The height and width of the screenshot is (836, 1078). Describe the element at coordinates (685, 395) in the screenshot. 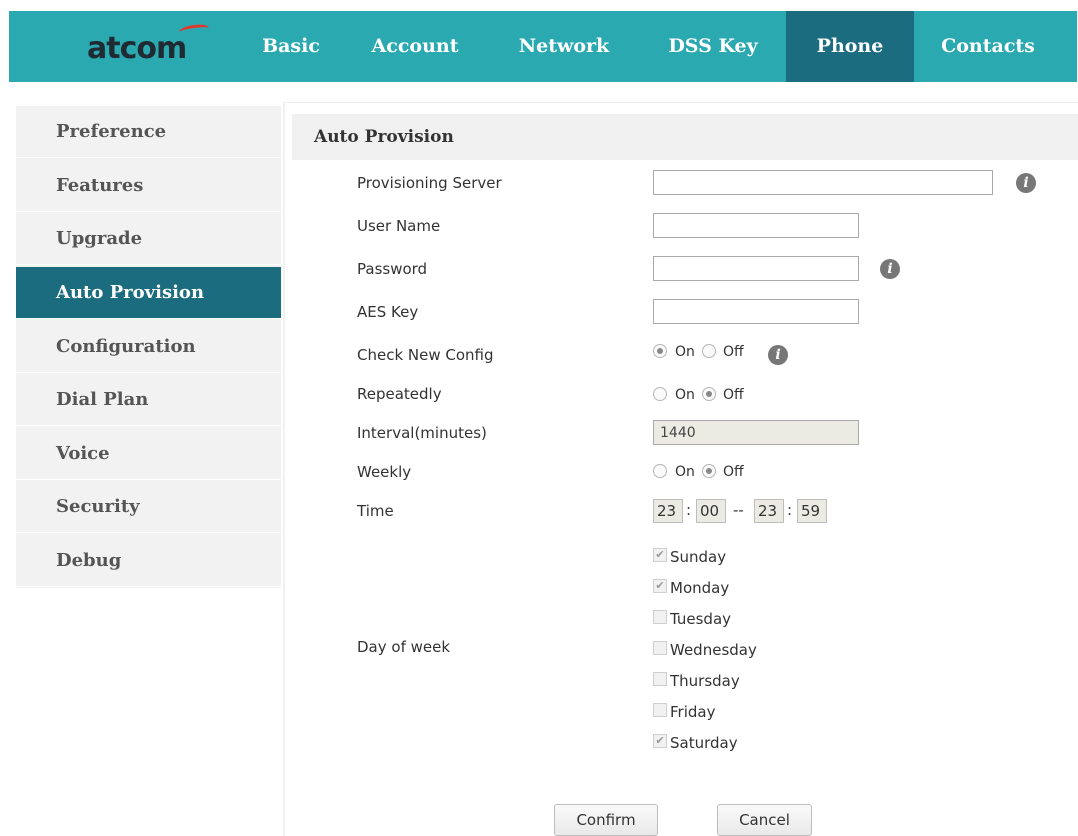

I see `repeatedly-on-label: On` at that location.